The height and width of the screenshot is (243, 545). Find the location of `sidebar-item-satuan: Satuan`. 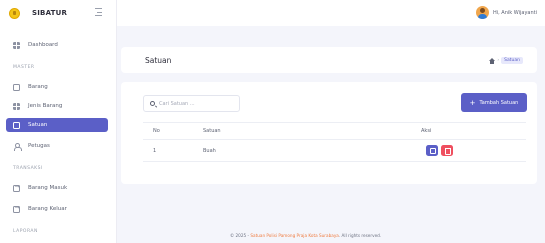

sidebar-item-satuan: Satuan is located at coordinates (57, 125).